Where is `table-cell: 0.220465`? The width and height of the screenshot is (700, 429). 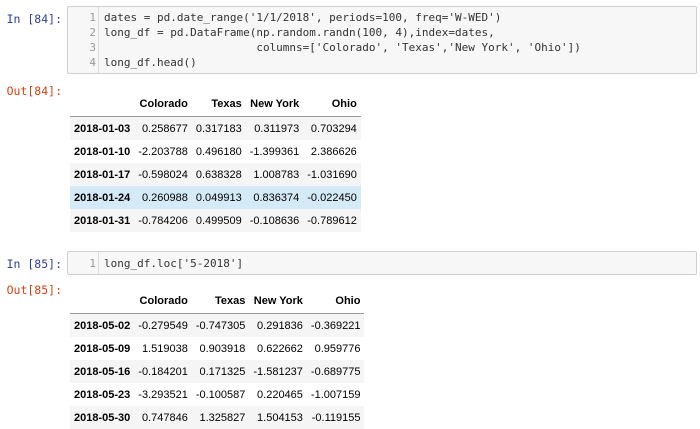 table-cell: 0.220465 is located at coordinates (280, 394).